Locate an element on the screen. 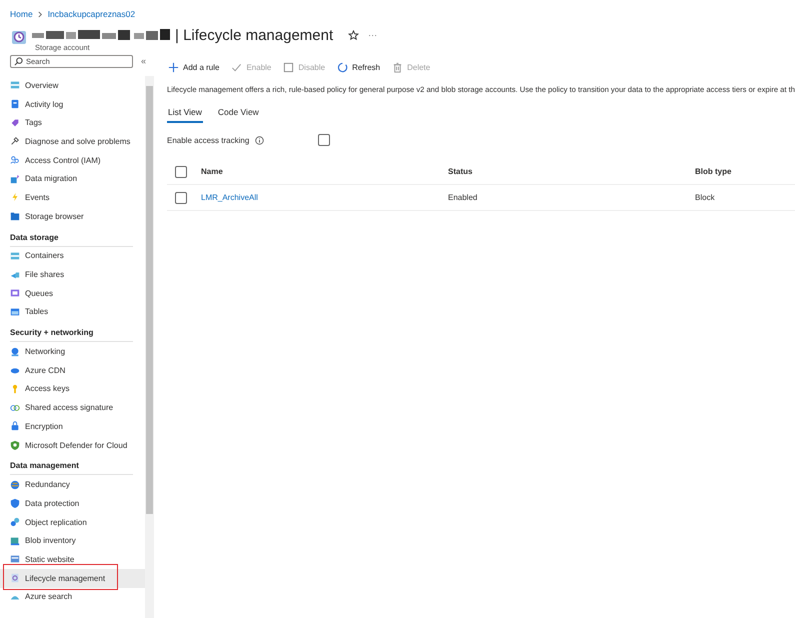 The height and width of the screenshot is (618, 795). sidebar-item: Access keys is located at coordinates (72, 389).